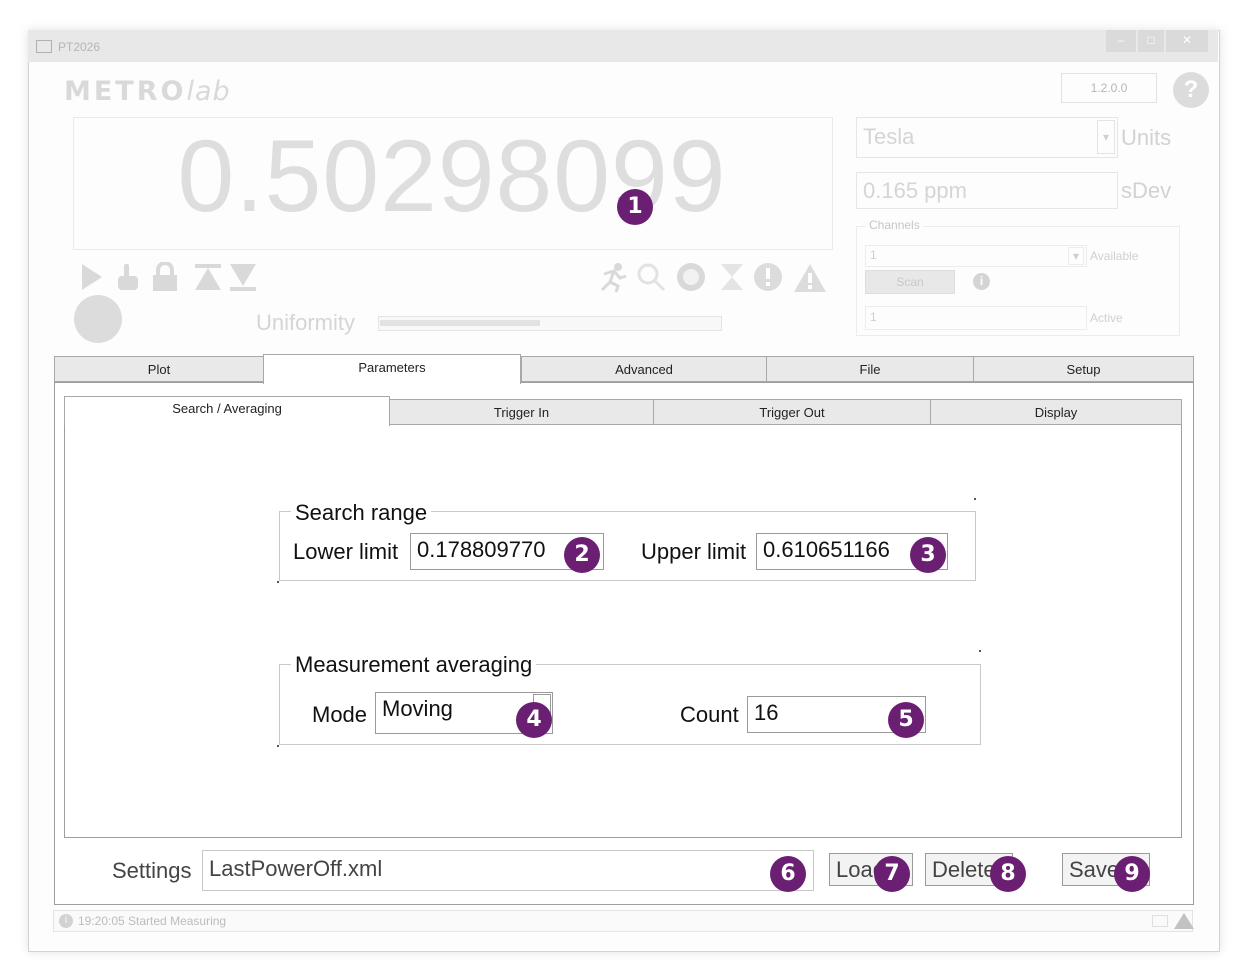  Describe the element at coordinates (392, 369) in the screenshot. I see `tab-parameters: Parameters` at that location.